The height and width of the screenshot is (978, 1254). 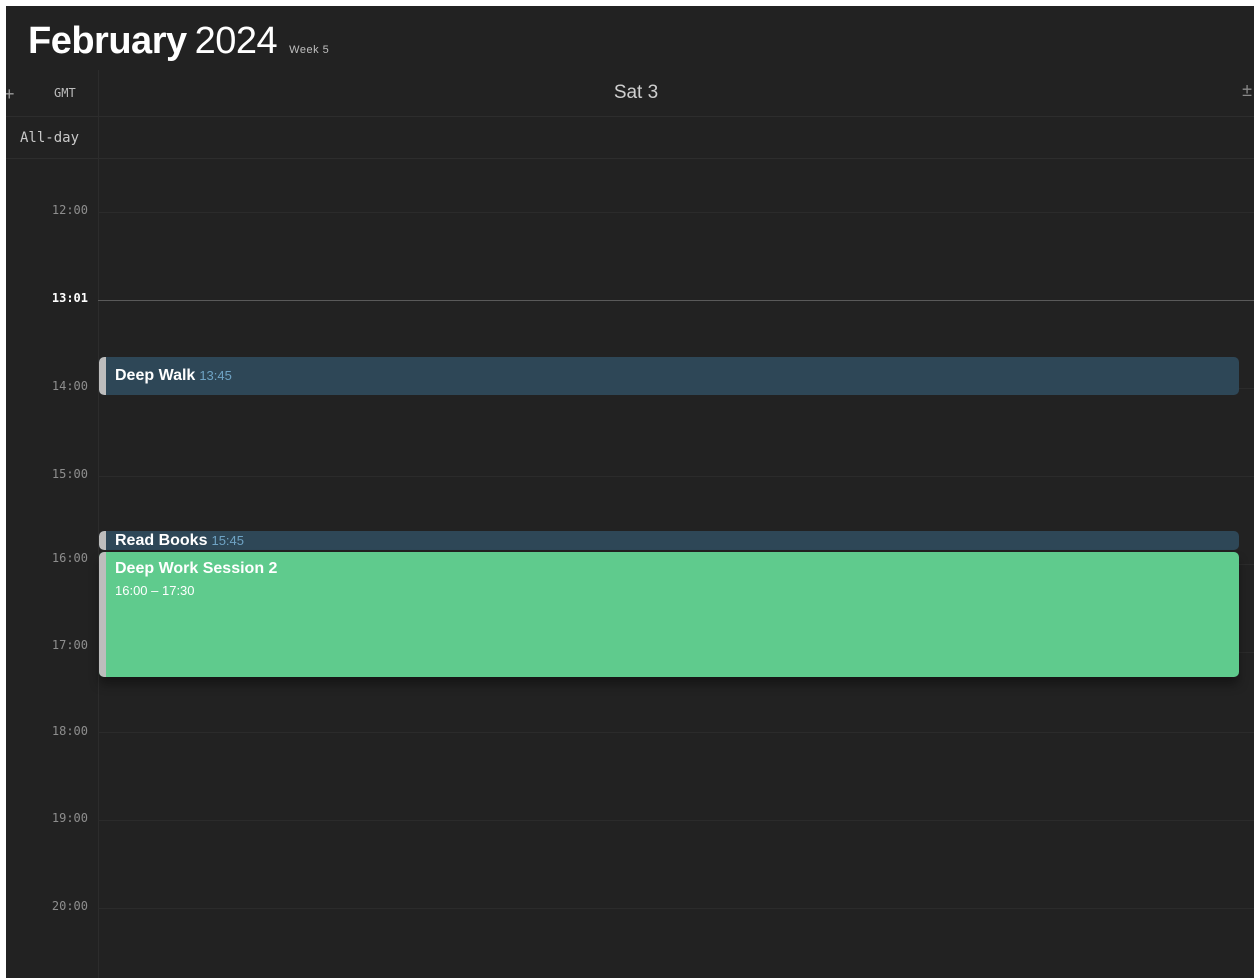 I want to click on event-title-text: Deep Walk, so click(x=155, y=375).